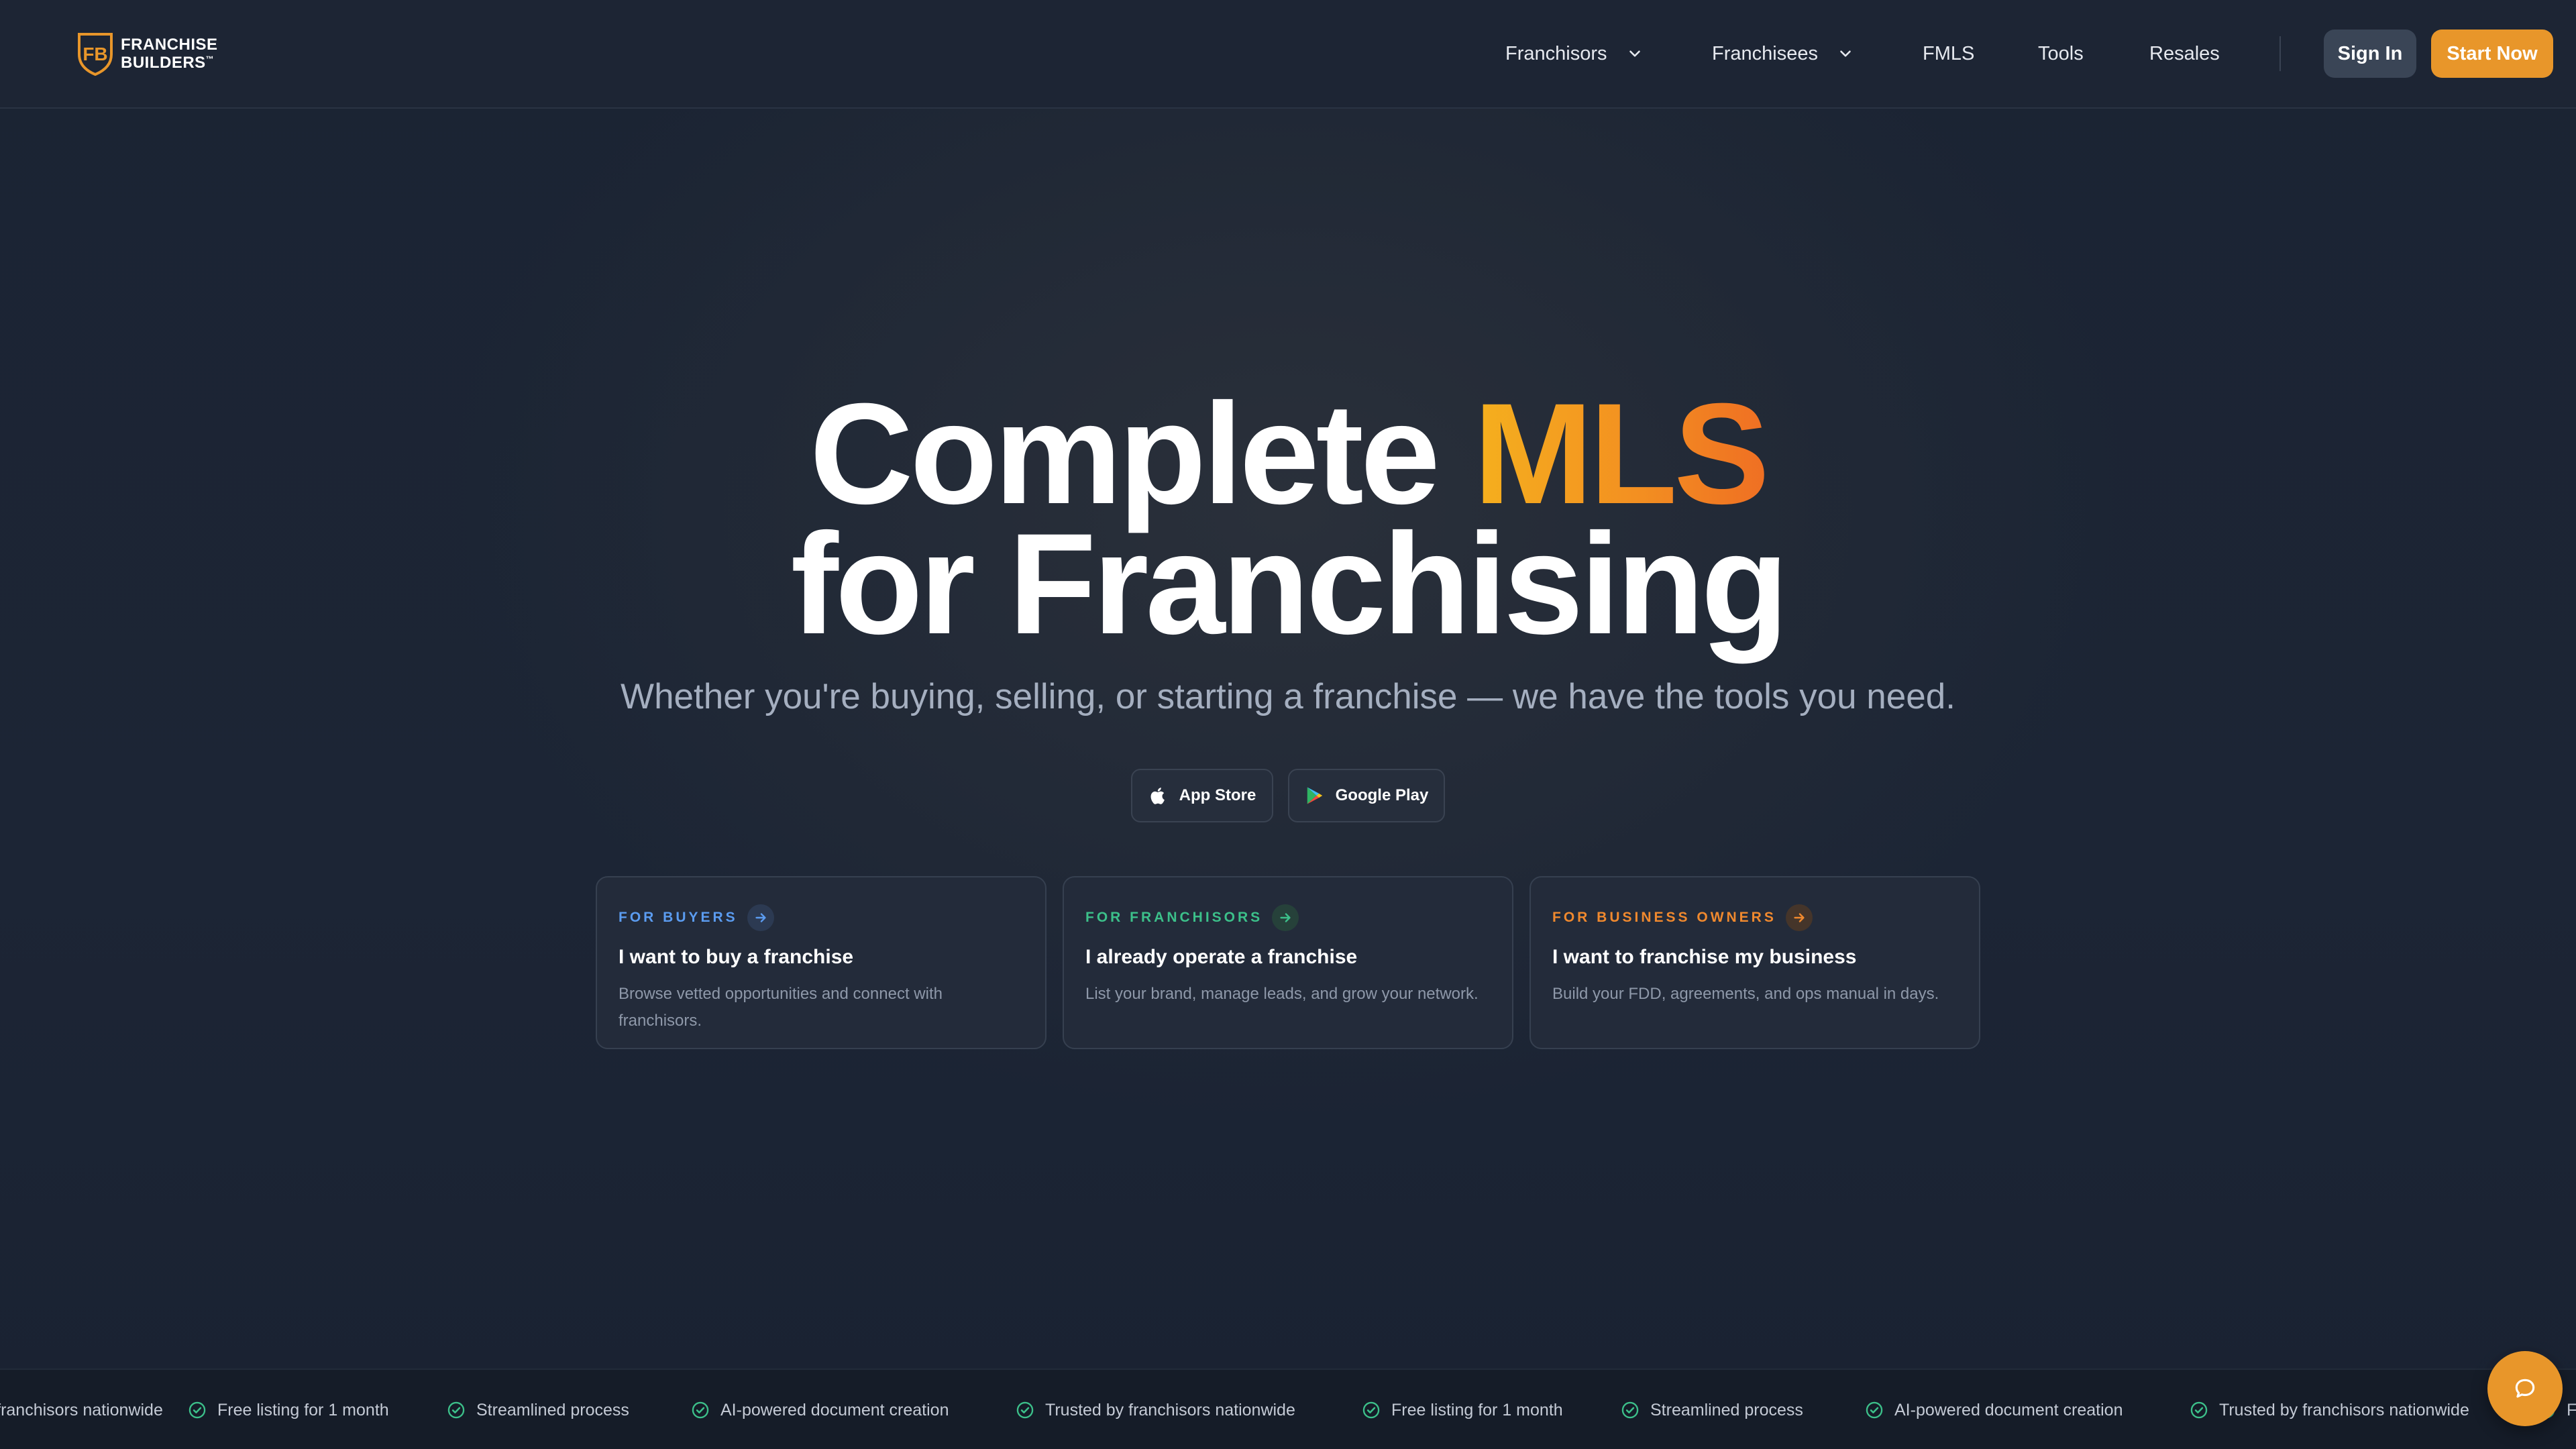  I want to click on google-play-label: Google Play, so click(1382, 795).